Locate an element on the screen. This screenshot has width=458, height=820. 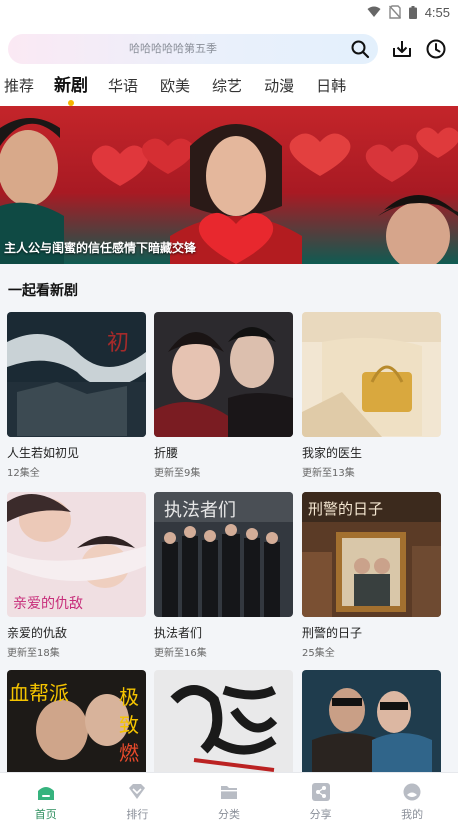
top-header: 哈哈哈哈哈第五季 推荐 新剧 华语 欧美 综艺 动漫 日韩 is located at coordinates (229, 65).